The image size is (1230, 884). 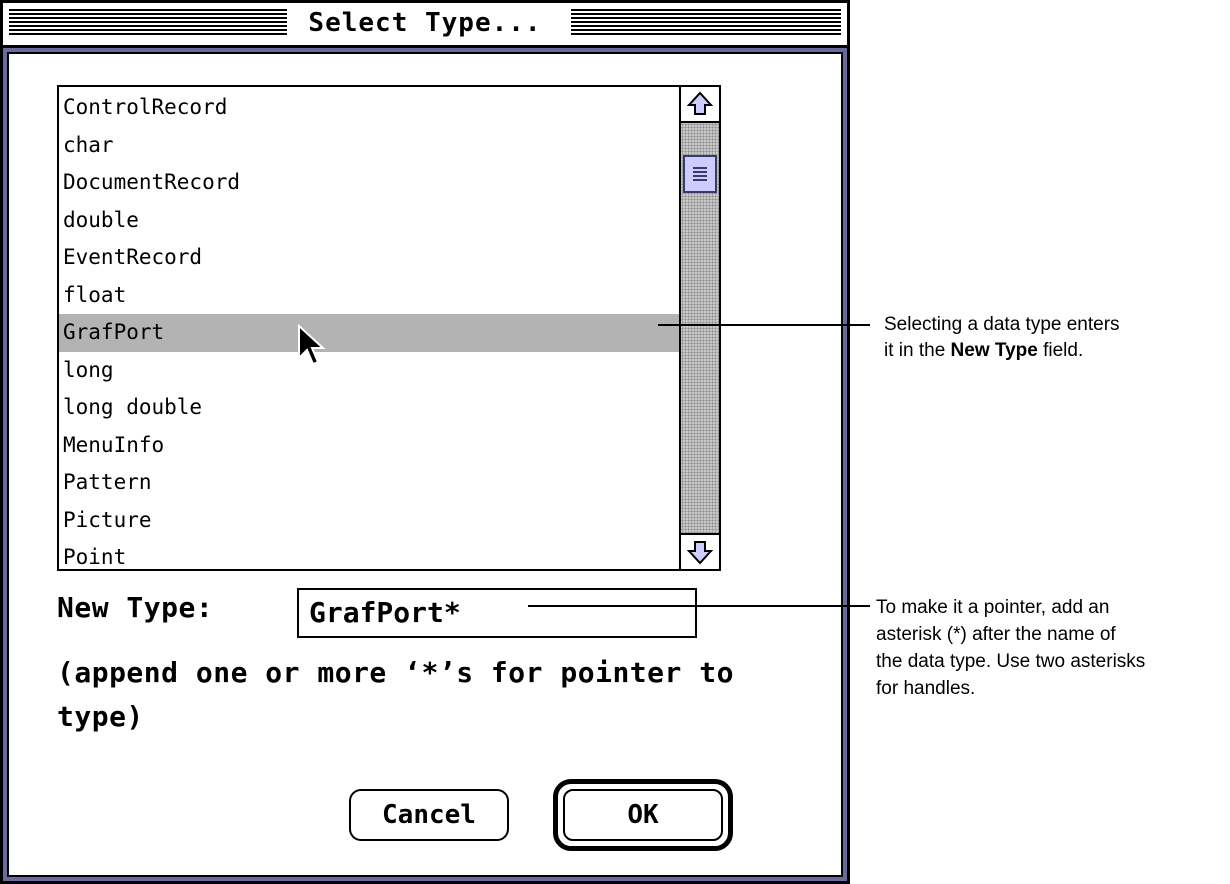 I want to click on mouse-pointer-icon, so click(x=312, y=345).